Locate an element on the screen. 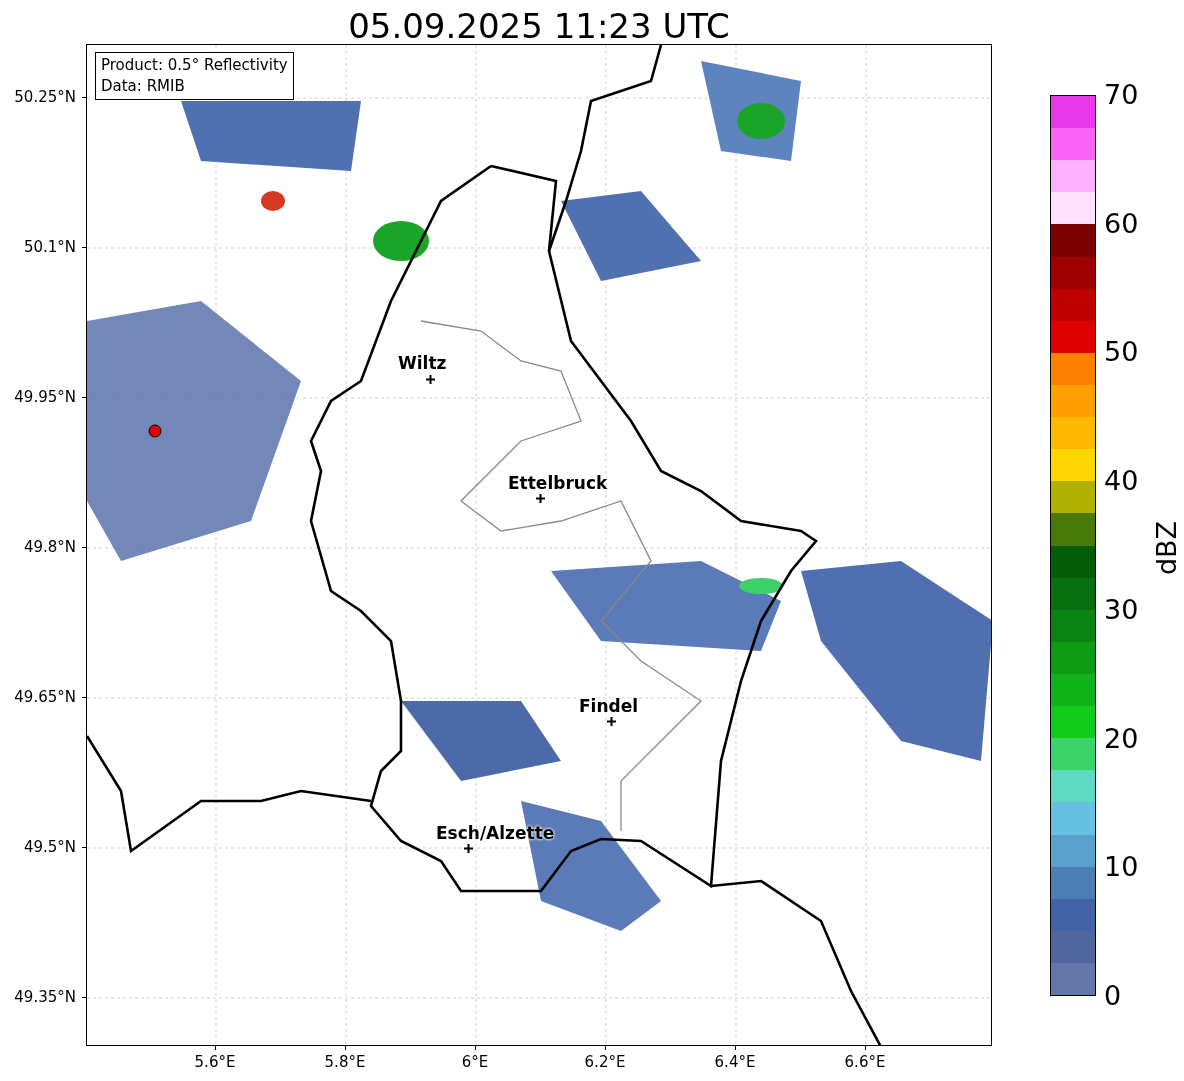 The width and height of the screenshot is (1184, 1081). axis-tick-label: 50.25°N is located at coordinates (45, 97).